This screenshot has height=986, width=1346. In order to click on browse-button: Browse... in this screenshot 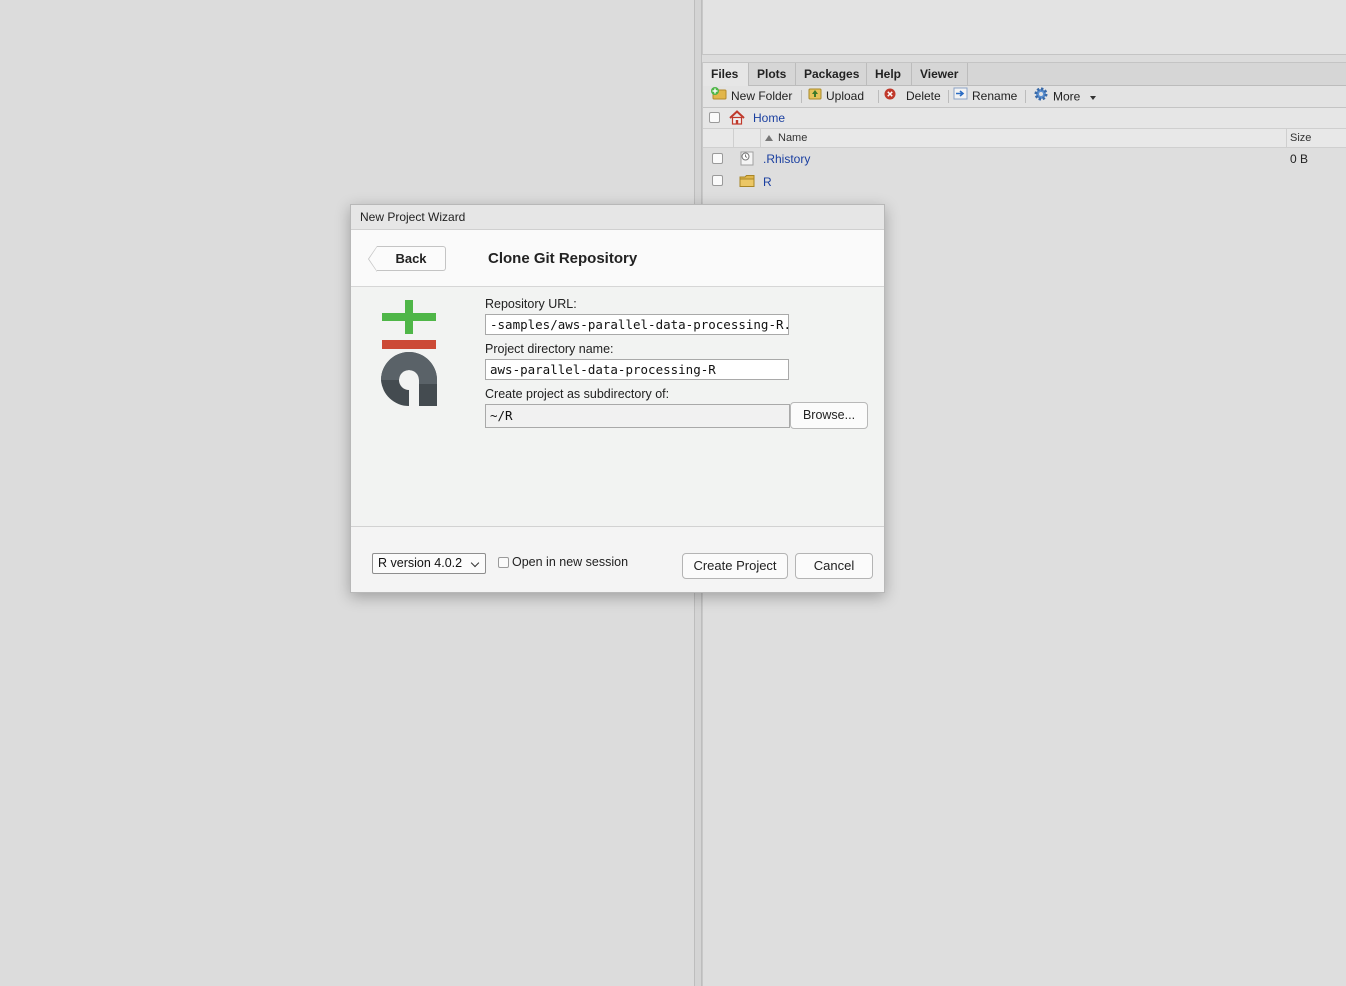, I will do `click(829, 415)`.